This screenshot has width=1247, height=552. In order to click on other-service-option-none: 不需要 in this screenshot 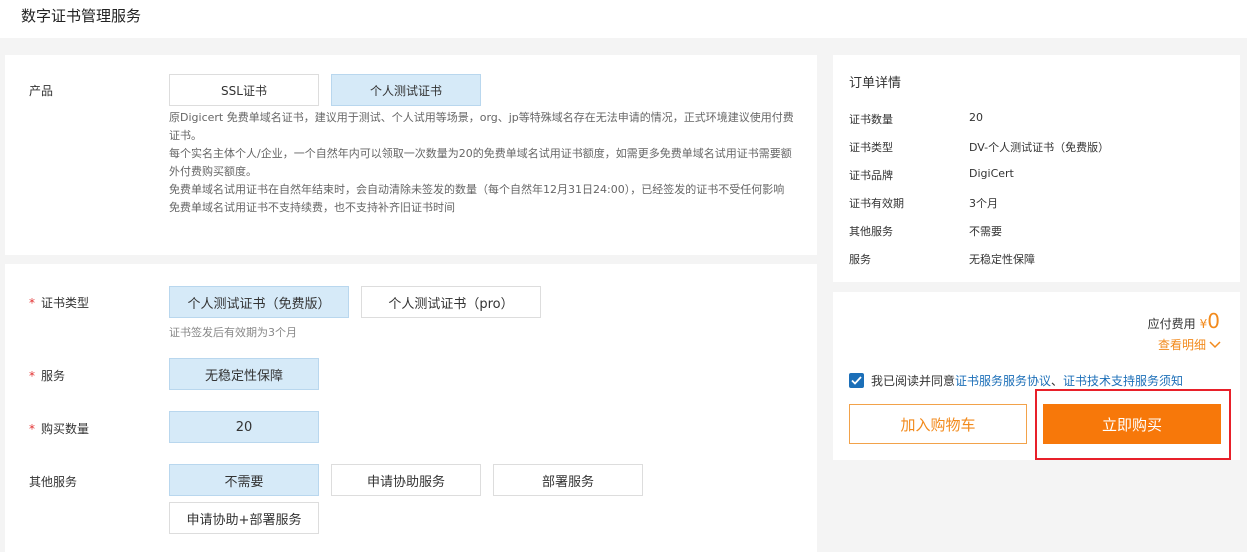, I will do `click(244, 480)`.